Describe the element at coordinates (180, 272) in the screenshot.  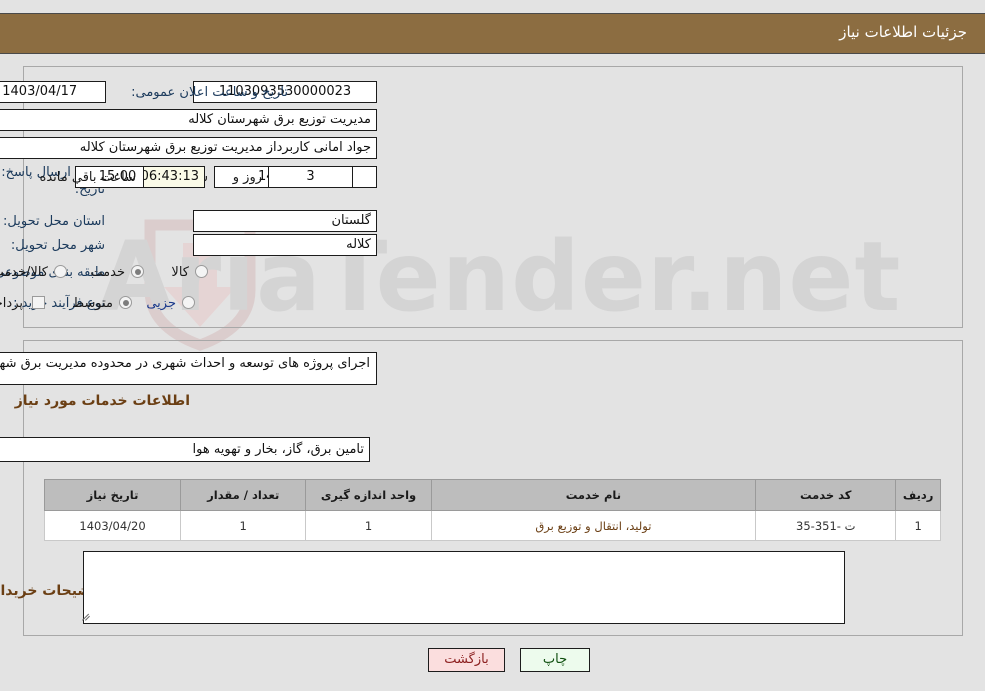
I see `category-label-kala: کالا` at that location.